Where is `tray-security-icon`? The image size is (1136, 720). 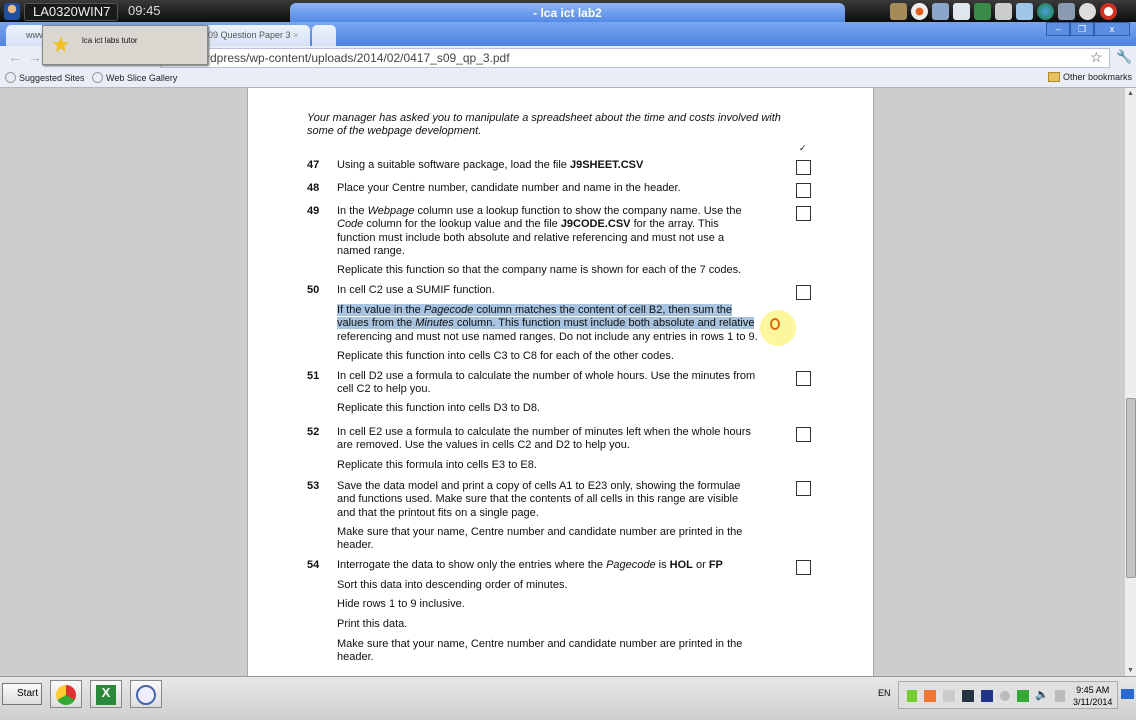 tray-security-icon is located at coordinates (1023, 696).